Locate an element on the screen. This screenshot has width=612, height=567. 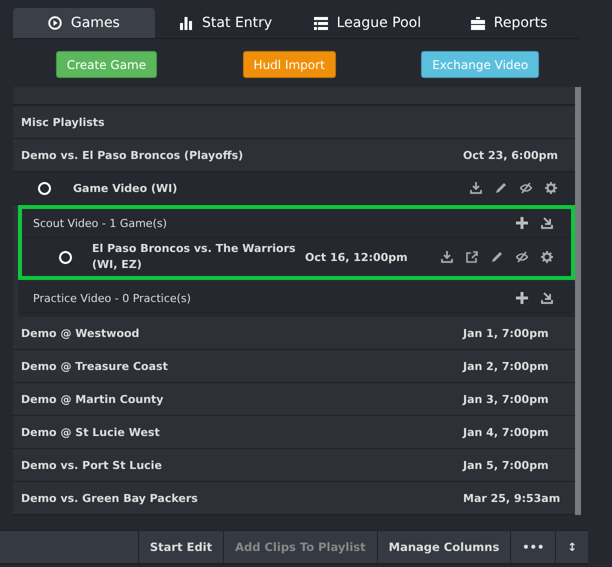
group-title: Scout Video - 1 Game(s) is located at coordinates (100, 223).